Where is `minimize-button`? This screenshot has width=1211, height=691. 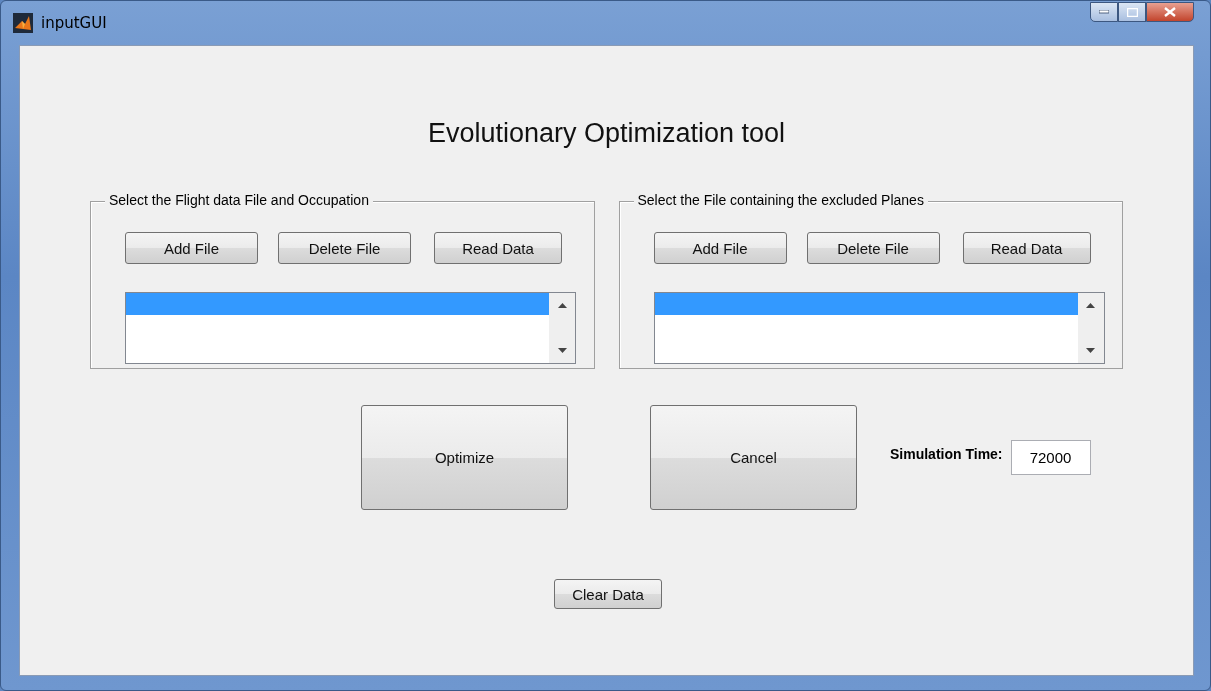 minimize-button is located at coordinates (1104, 12).